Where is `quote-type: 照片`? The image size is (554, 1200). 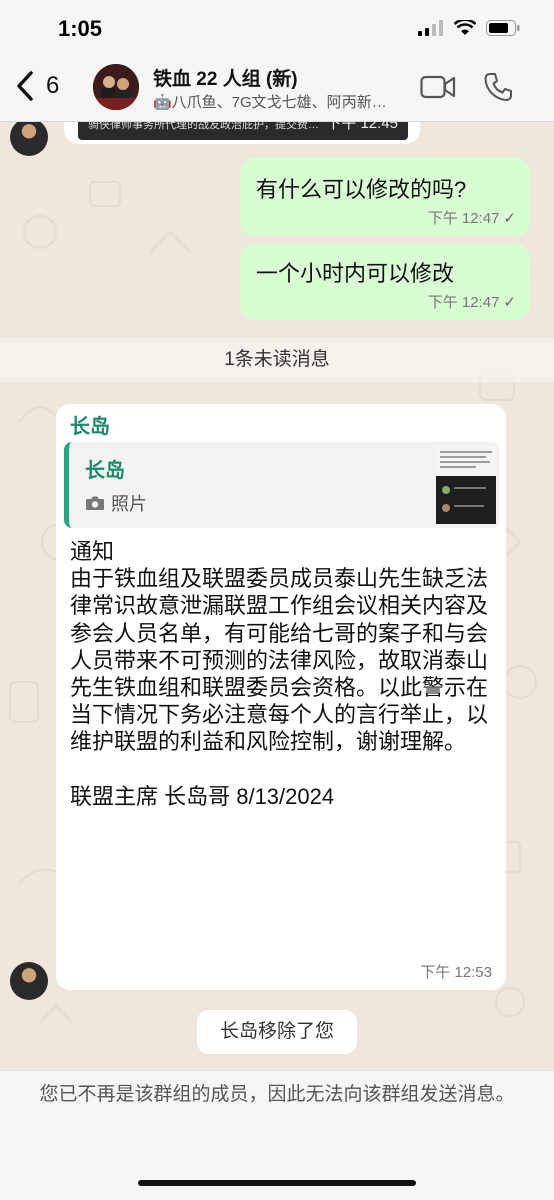
quote-type: 照片 is located at coordinates (116, 503).